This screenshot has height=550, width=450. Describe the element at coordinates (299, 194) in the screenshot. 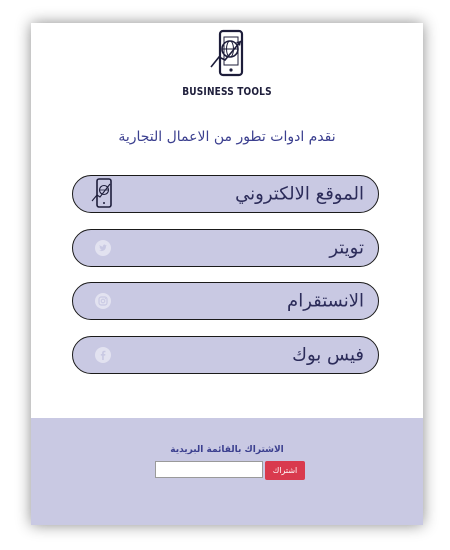

I see `website-link-label: الموقع الالكتروني` at that location.